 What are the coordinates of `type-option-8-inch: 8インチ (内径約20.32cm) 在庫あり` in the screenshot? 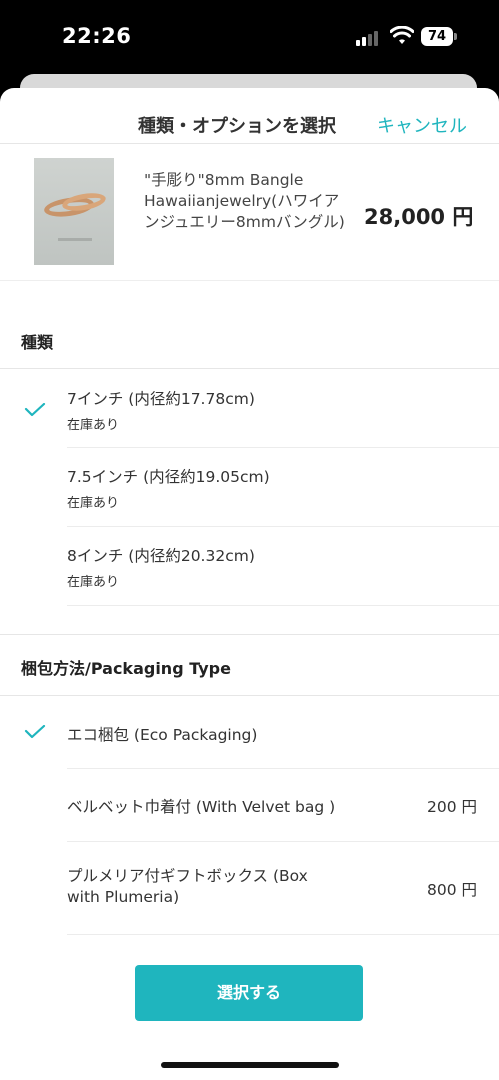 It's located at (249, 566).